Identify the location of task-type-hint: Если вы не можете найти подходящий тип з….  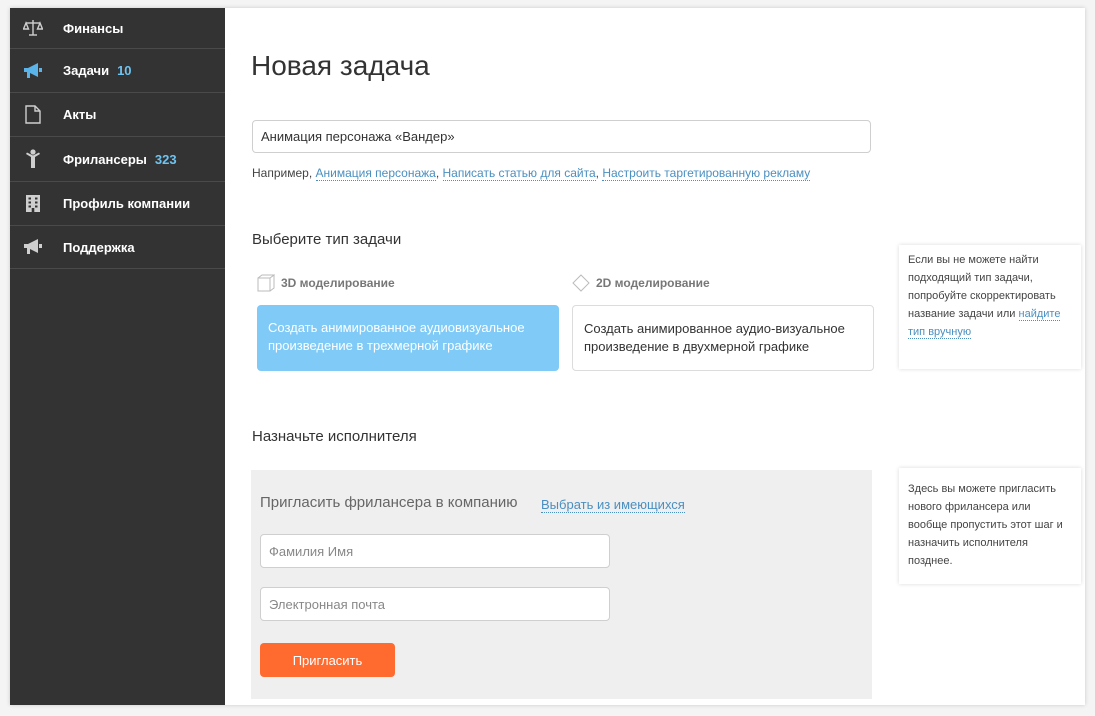
(990, 307).